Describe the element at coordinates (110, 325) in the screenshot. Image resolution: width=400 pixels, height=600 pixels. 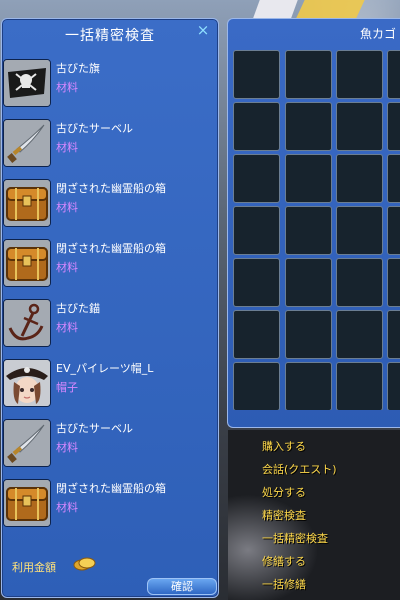
I see `list-item: 古びた錨 材料` at that location.